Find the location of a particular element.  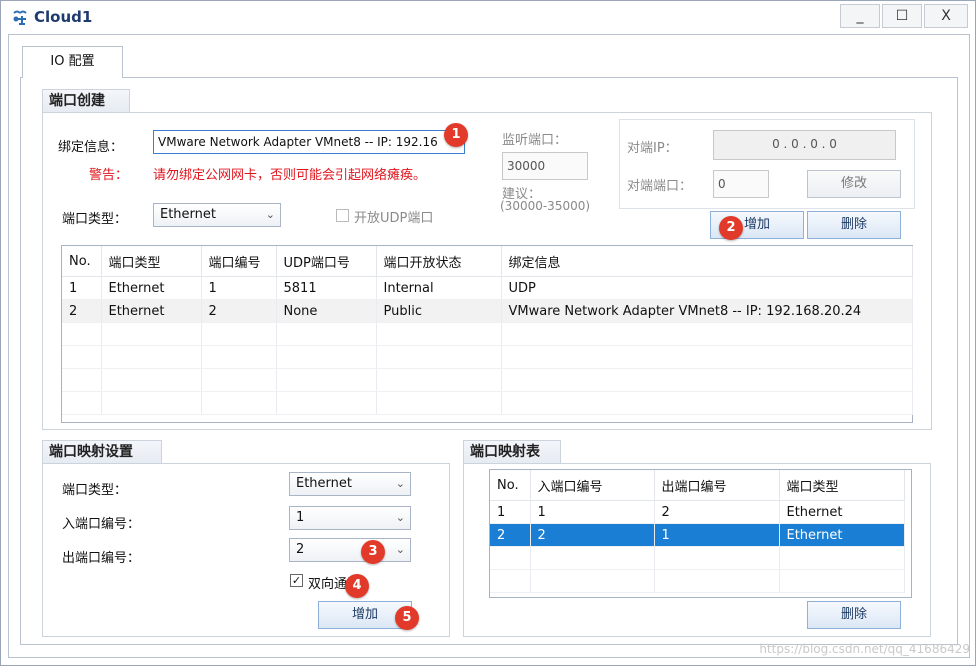

mapping-settings-header: 端口映射设置 is located at coordinates (102, 452).